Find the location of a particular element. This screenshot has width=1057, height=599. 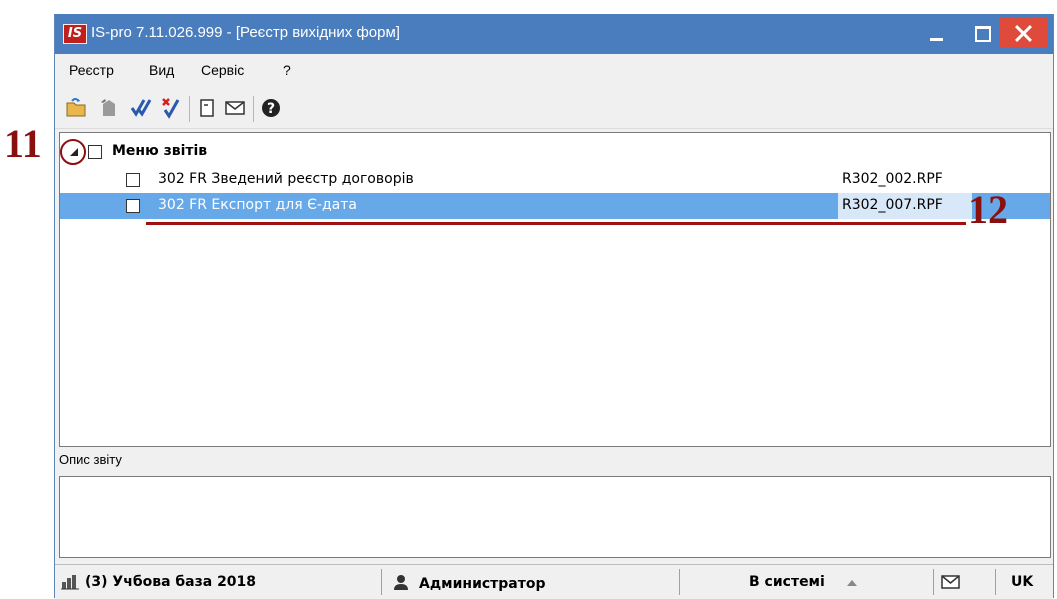

report-name: 302 FR Зведений реєстр договорів is located at coordinates (286, 179).